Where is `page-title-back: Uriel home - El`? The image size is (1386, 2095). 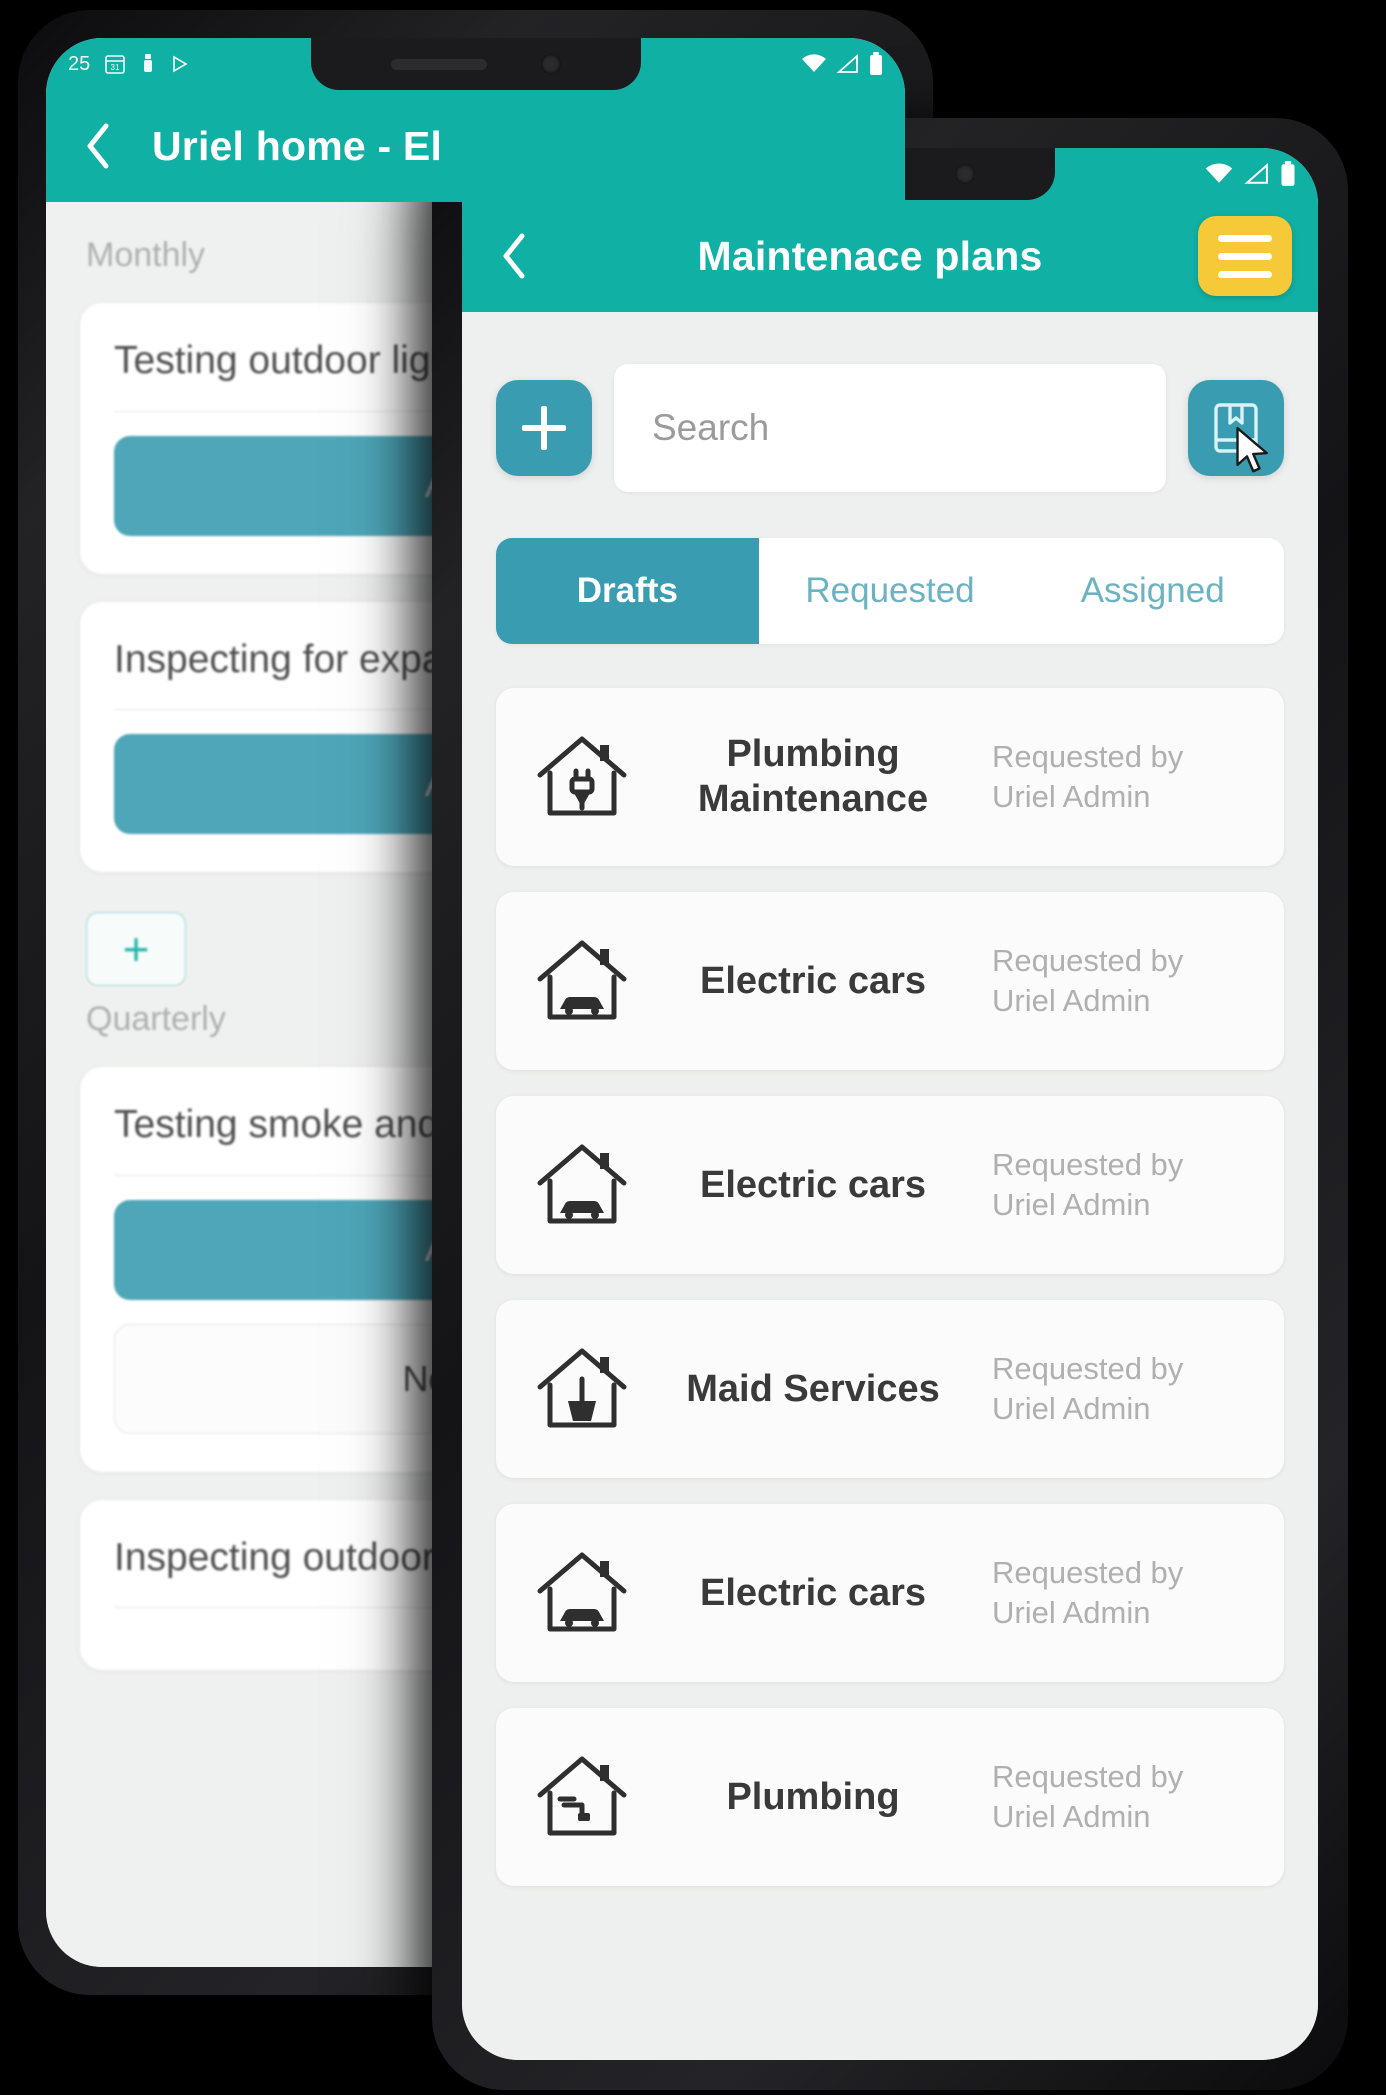
page-title-back: Uriel home - El is located at coordinates (297, 145).